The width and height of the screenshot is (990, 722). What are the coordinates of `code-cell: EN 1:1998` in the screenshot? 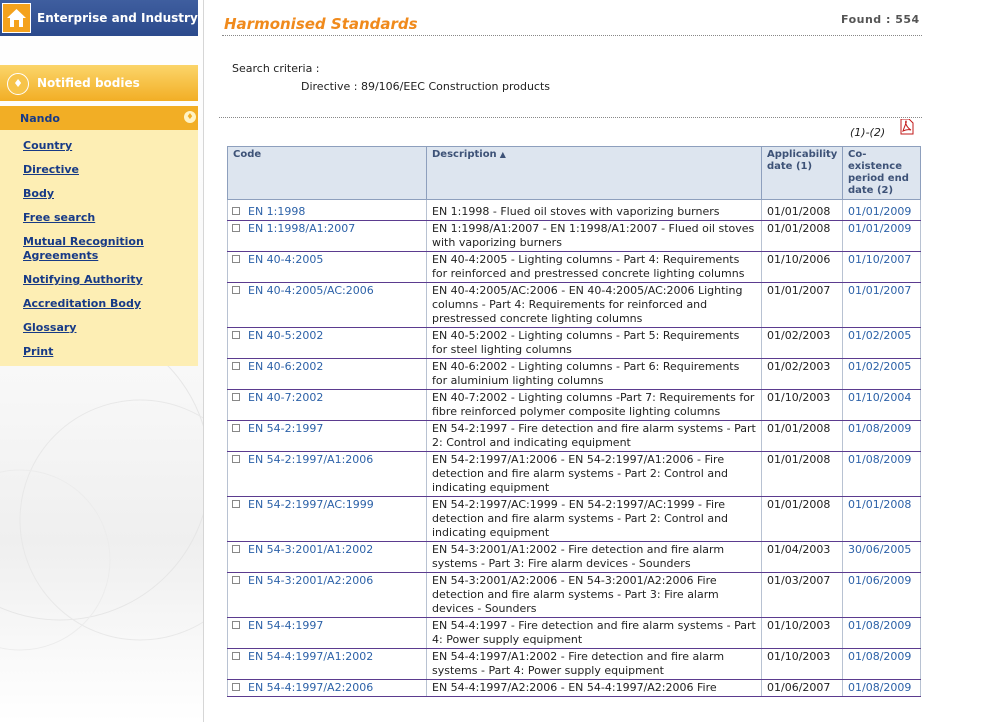 It's located at (327, 212).